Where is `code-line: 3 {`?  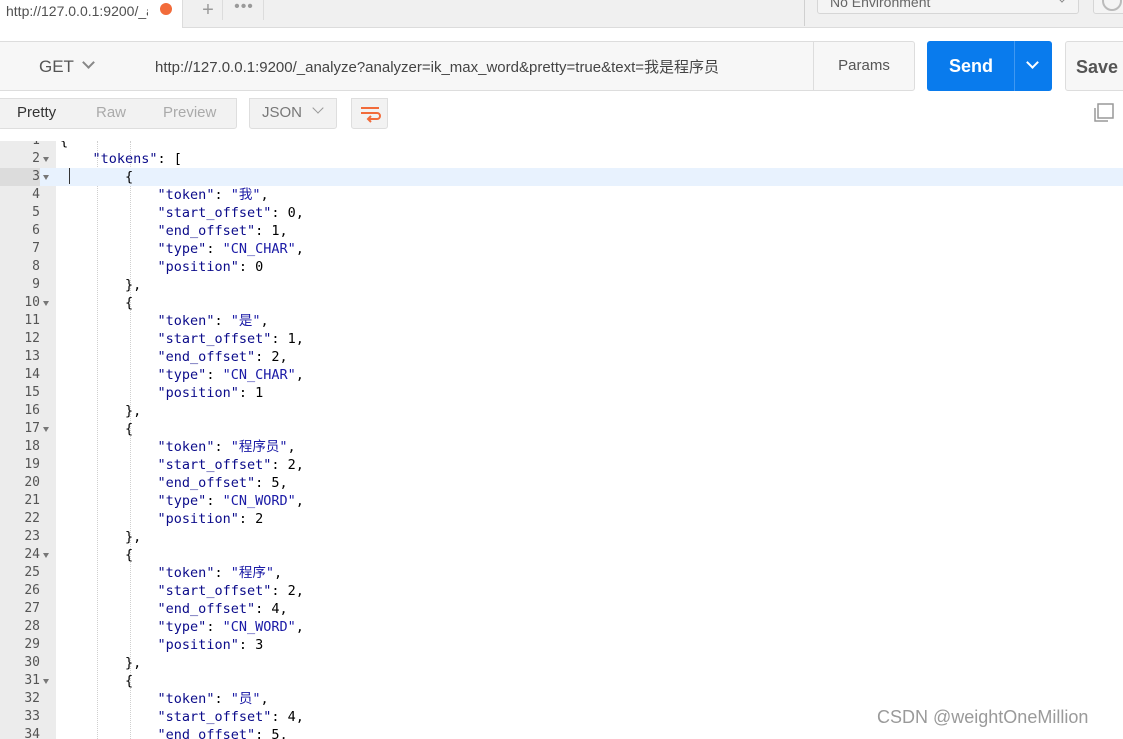
code-line: 3 { is located at coordinates (561, 177).